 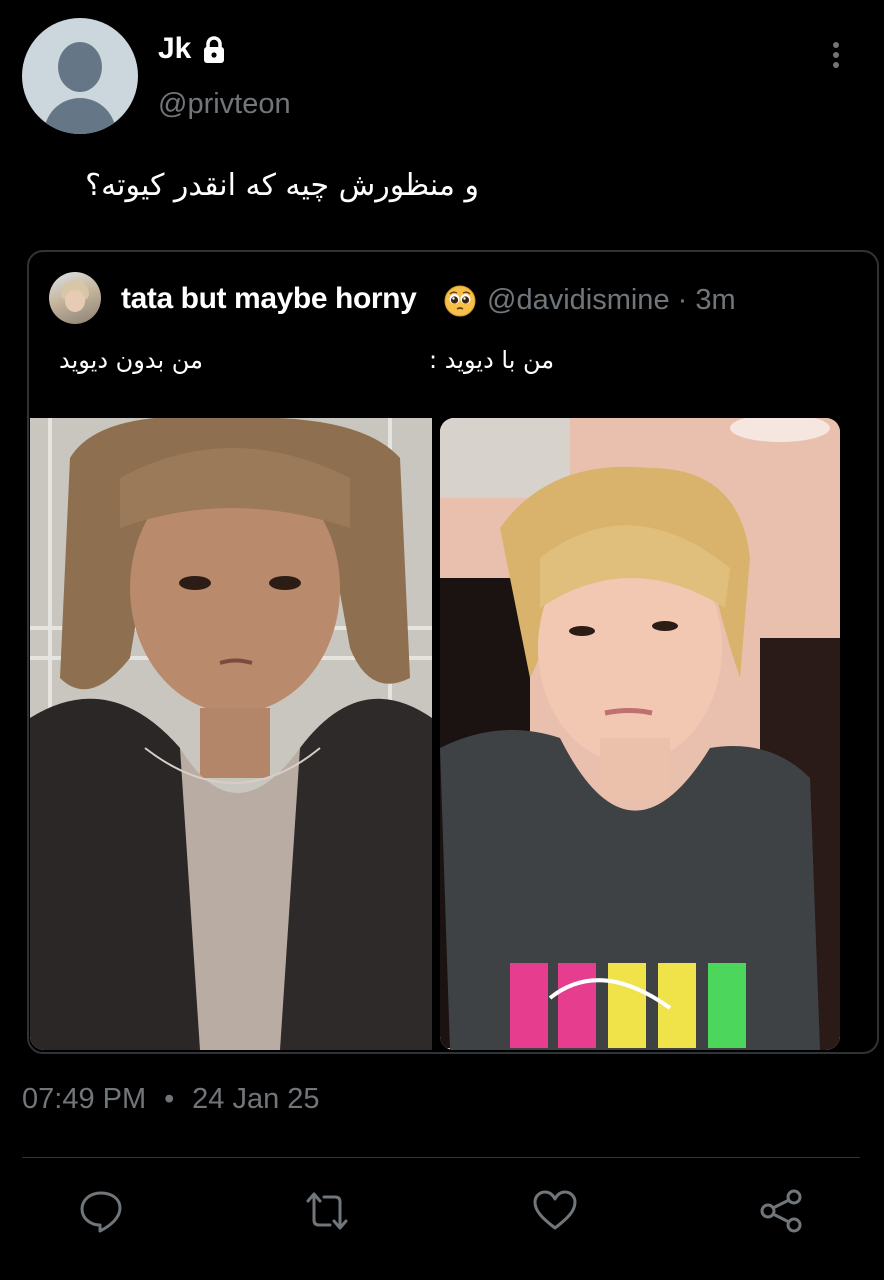 What do you see at coordinates (442, 75) in the screenshot?
I see `tweet-header: Jk @privteon` at bounding box center [442, 75].